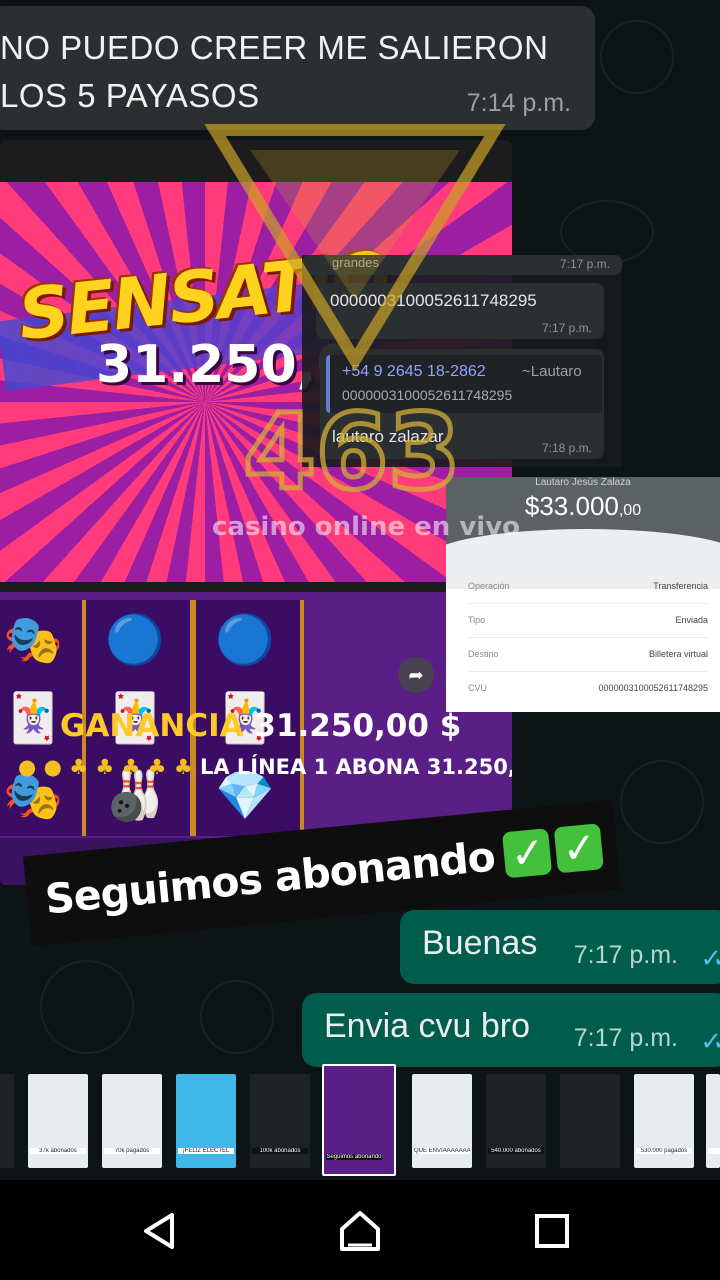 The height and width of the screenshot is (1280, 720). What do you see at coordinates (480, 943) in the screenshot?
I see `message-text: Buenas` at bounding box center [480, 943].